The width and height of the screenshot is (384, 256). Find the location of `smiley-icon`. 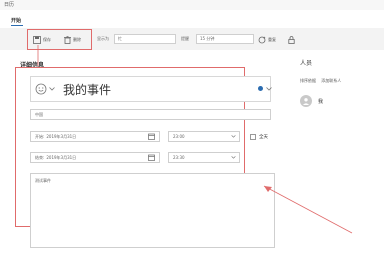

smiley-icon is located at coordinates (41, 89).